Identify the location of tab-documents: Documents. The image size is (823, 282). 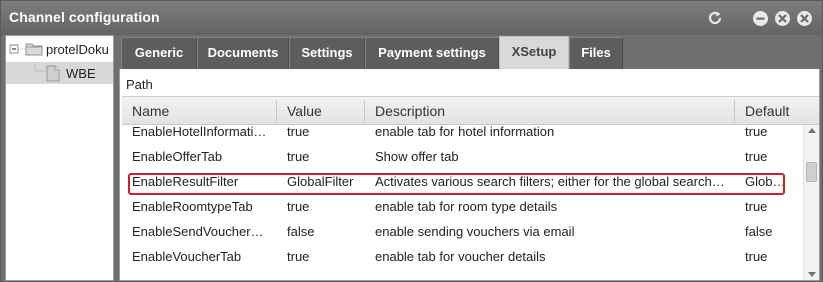
(243, 53).